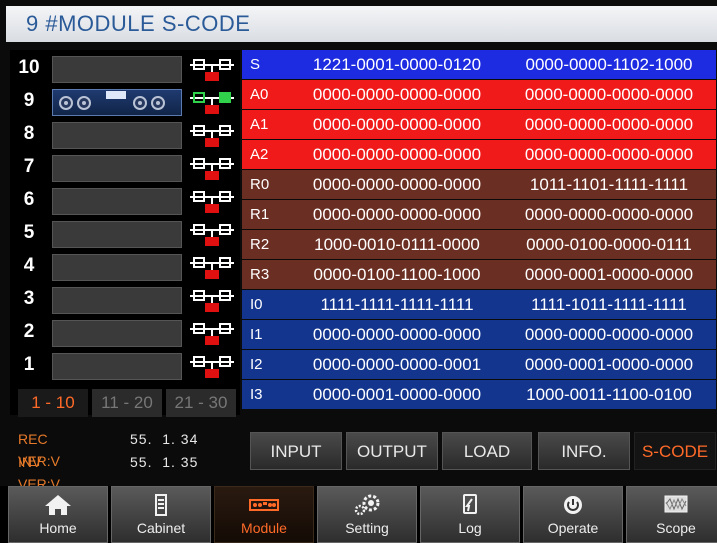 The width and height of the screenshot is (717, 543). I want to click on slot-number: 9, so click(29, 100).